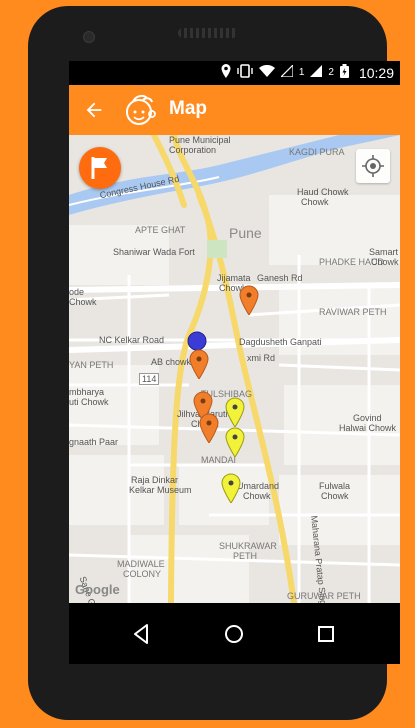 The height and width of the screenshot is (728, 415). What do you see at coordinates (160, 230) in the screenshot?
I see `label-apte-ghat: APTE GHAT` at bounding box center [160, 230].